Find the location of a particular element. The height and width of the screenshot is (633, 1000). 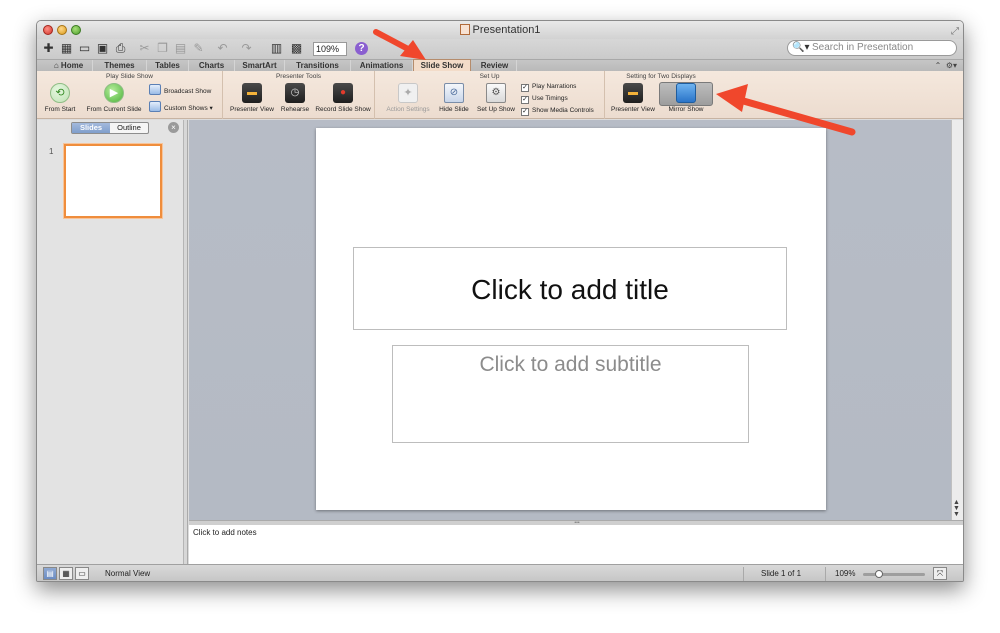

annotation-arrows is located at coordinates (614, 82).